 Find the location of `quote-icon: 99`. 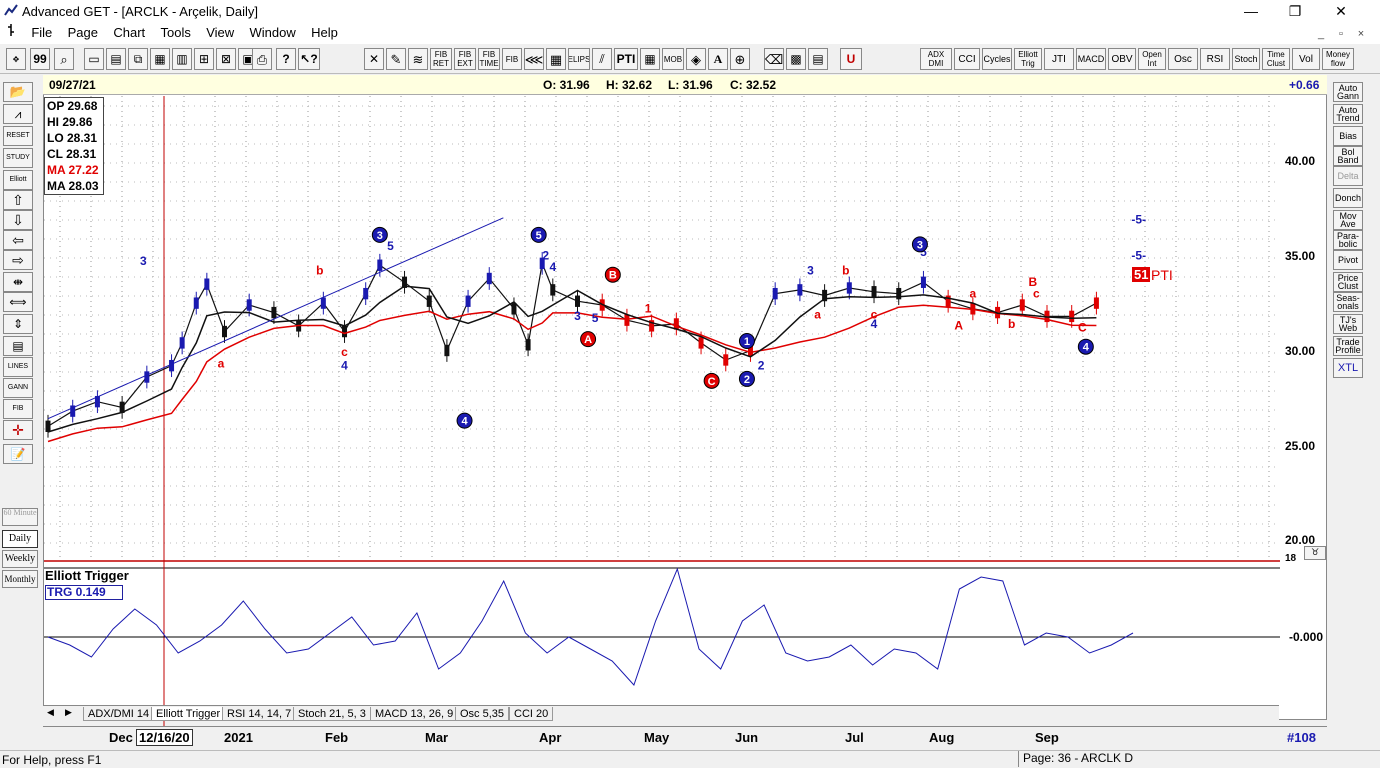

quote-icon: 99 is located at coordinates (40, 59).